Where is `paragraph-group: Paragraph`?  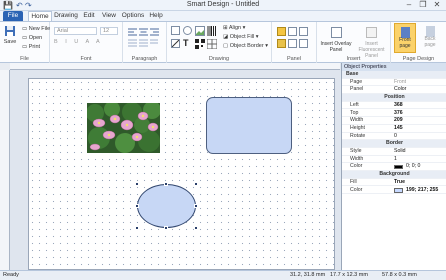 paragraph-group: Paragraph is located at coordinates (145, 42).